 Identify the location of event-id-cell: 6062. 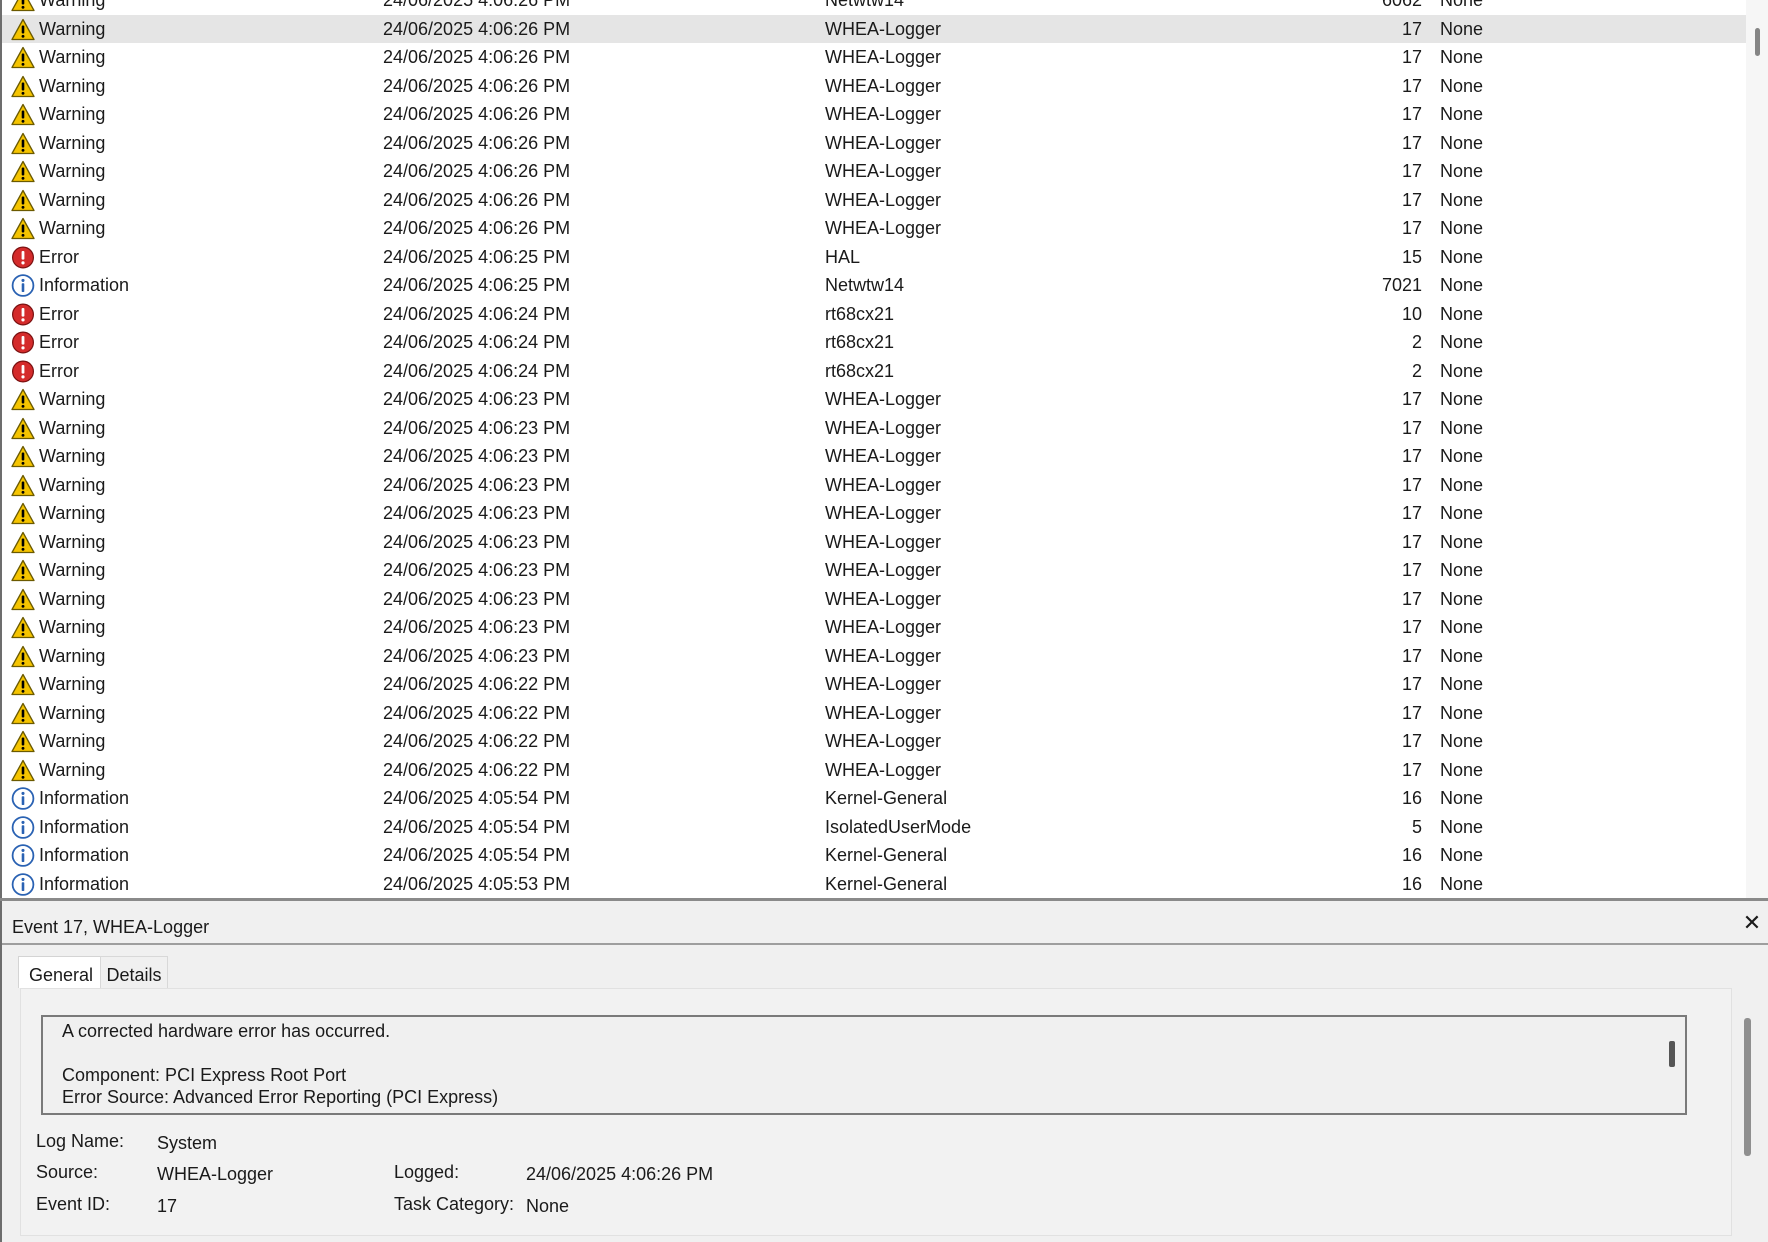
(1401, 5).